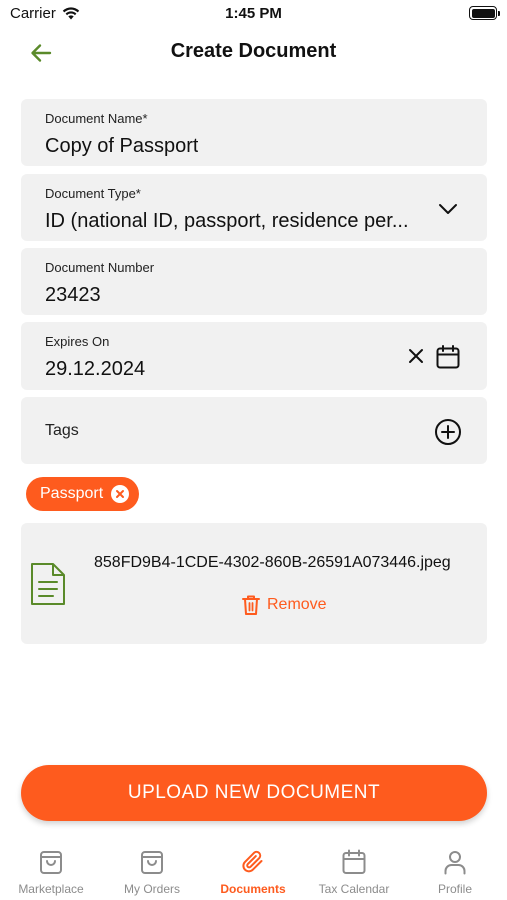 This screenshot has height=900, width=507. Describe the element at coordinates (254, 281) in the screenshot. I see `document-number-field: Document Number 23423` at that location.